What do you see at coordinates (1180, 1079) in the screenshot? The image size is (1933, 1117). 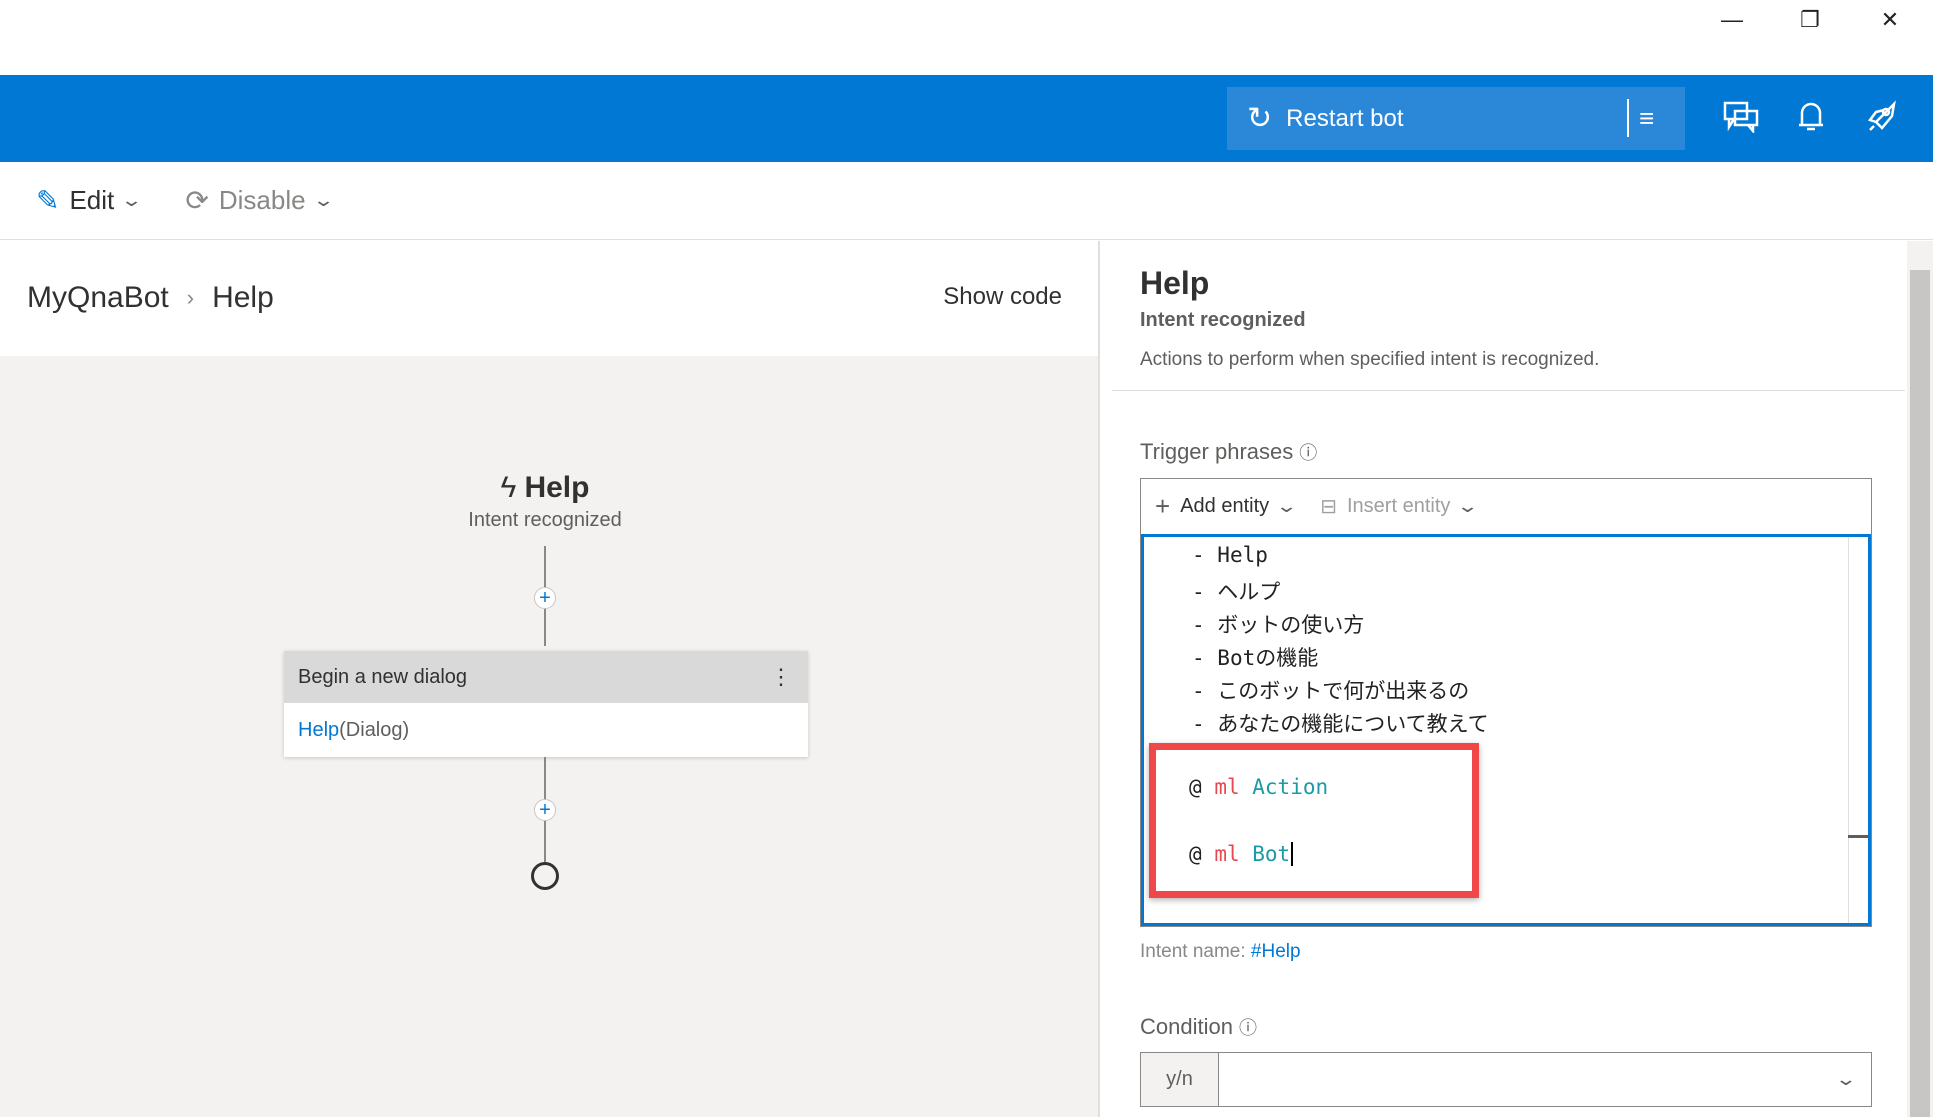 I see `condition-prefix: y/n` at bounding box center [1180, 1079].